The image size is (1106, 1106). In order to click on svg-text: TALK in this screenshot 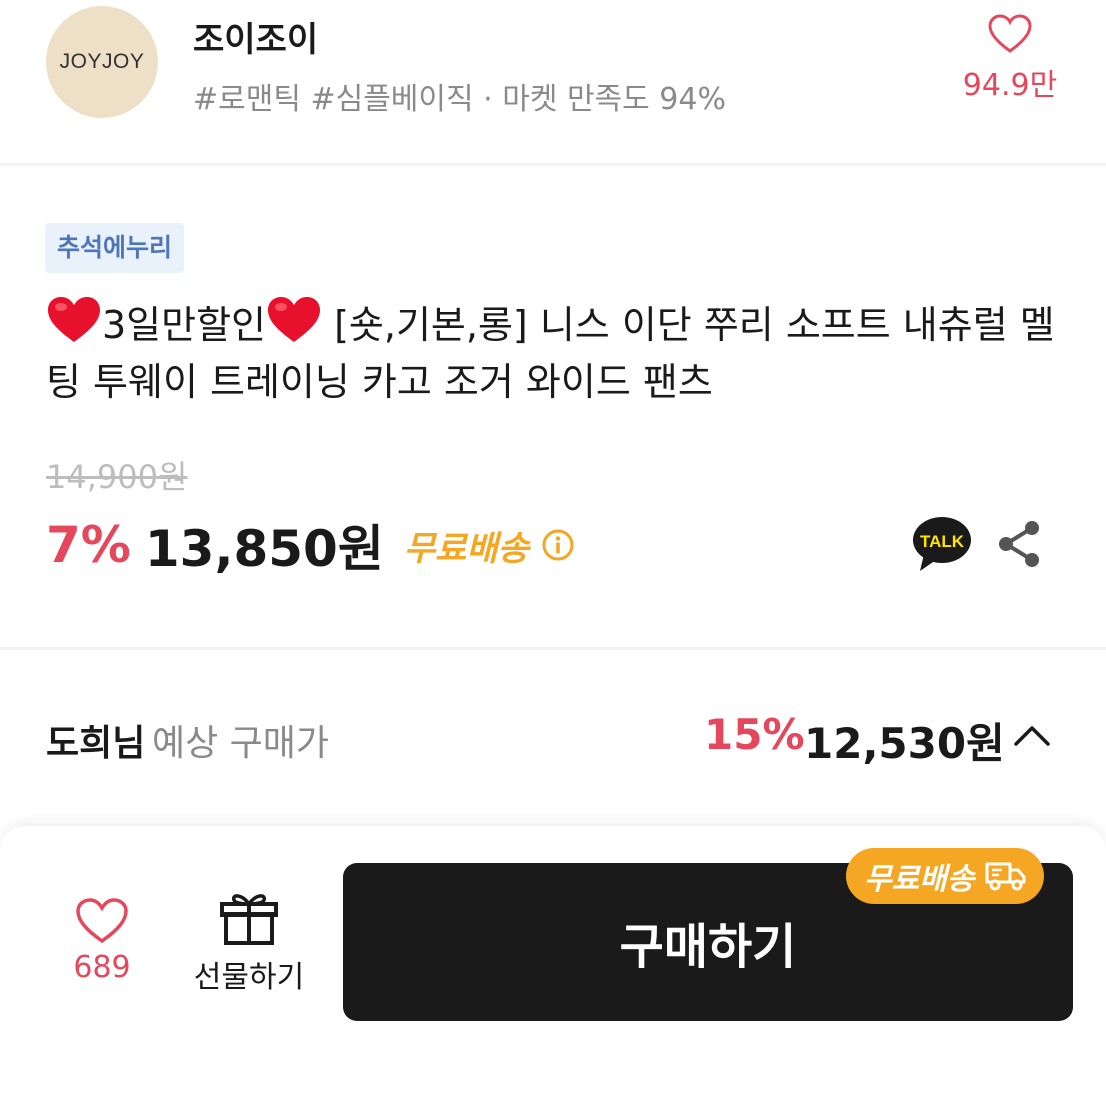, I will do `click(942, 541)`.